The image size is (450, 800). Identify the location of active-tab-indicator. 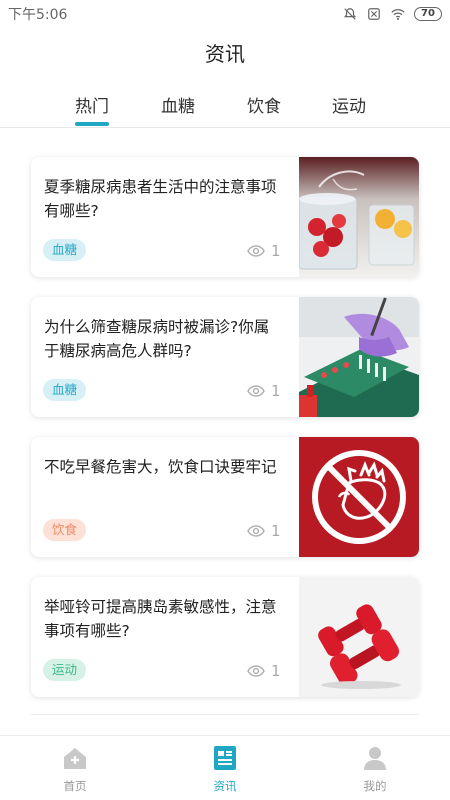
(92, 124).